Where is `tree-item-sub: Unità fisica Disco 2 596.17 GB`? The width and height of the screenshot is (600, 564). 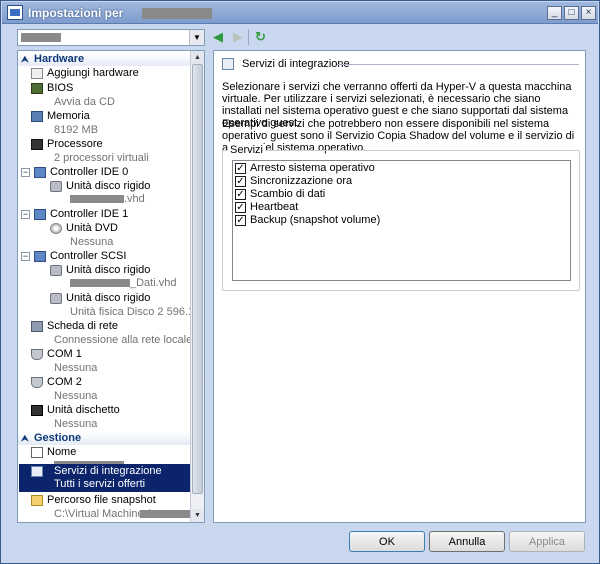
tree-item-sub: Unità fisica Disco 2 596.17 GB is located at coordinates (137, 312).